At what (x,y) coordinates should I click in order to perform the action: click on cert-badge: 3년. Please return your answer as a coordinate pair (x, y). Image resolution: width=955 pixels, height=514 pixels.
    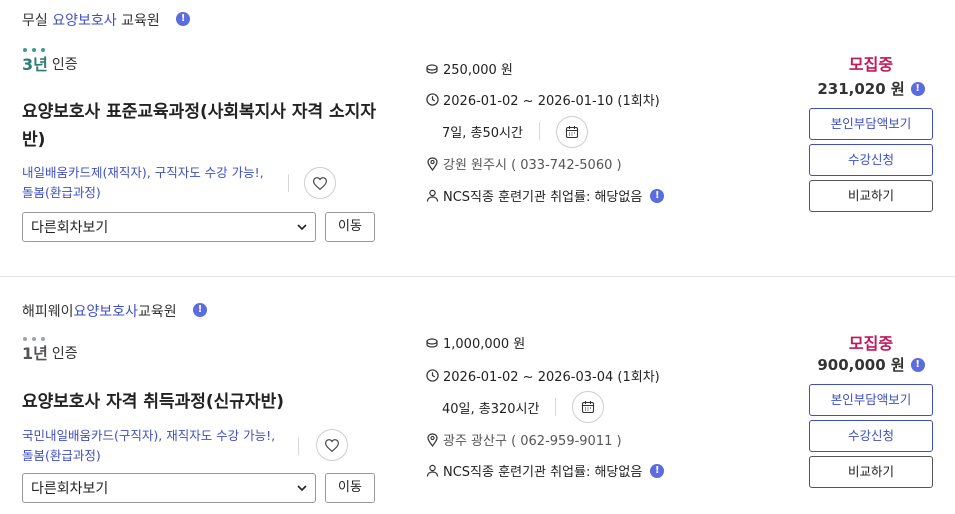
    Looking at the image, I should click on (35, 61).